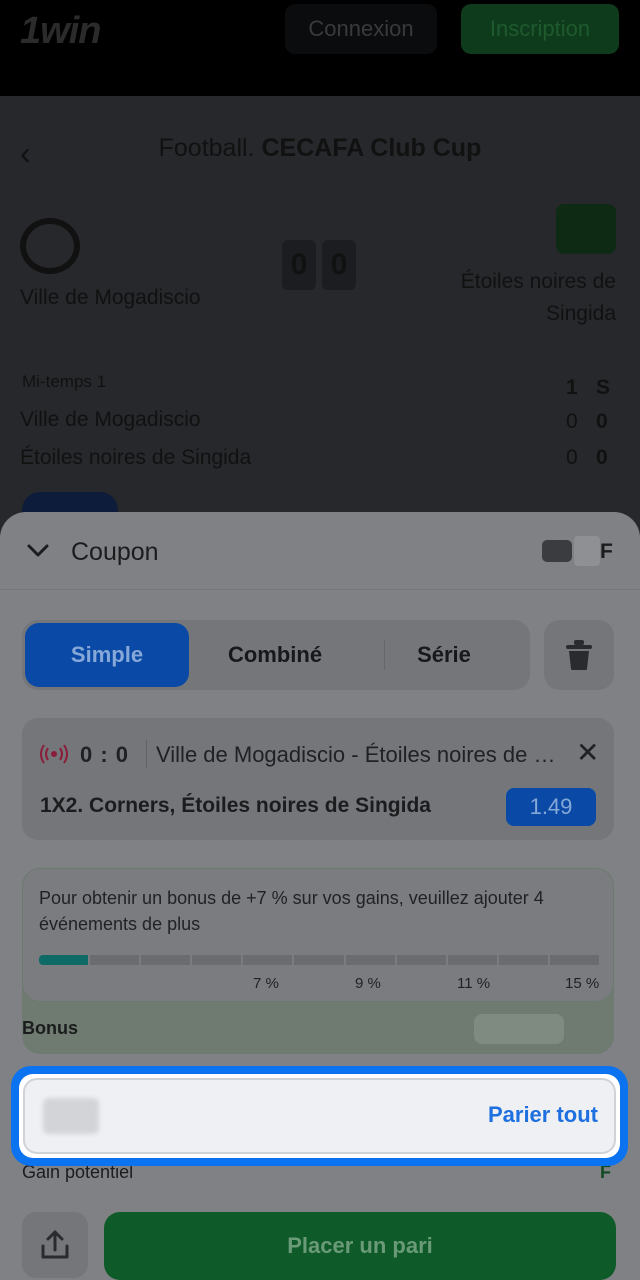 Image resolution: width=640 pixels, height=1280 pixels. Describe the element at coordinates (105, 754) in the screenshot. I see `bet-live-score: 0` at that location.